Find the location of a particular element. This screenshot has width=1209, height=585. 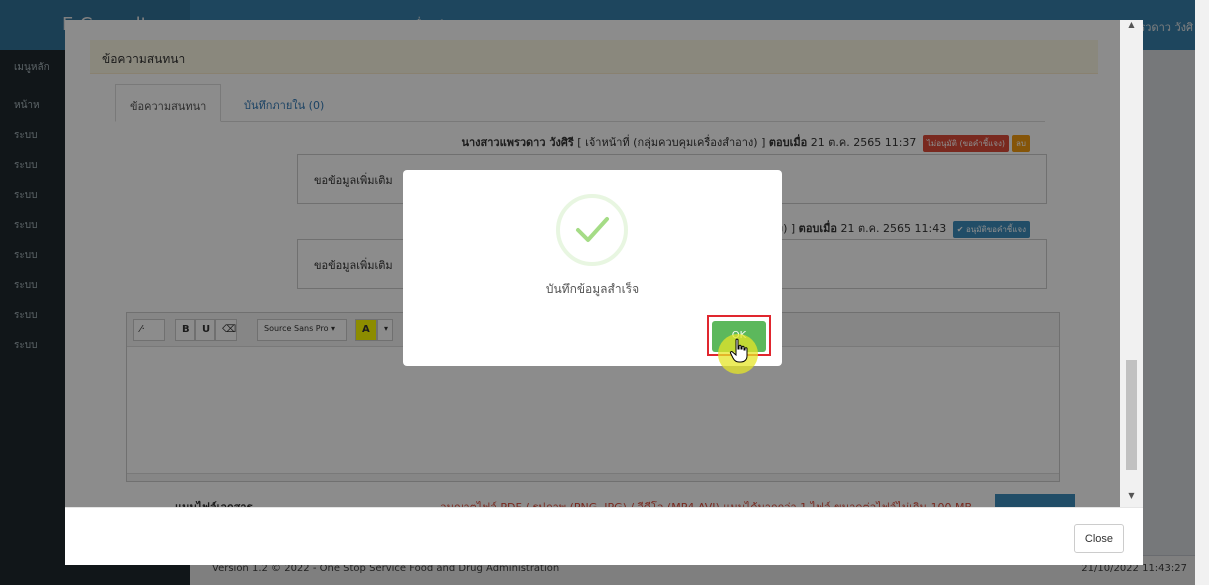

checkmark-icon is located at coordinates (592, 229).